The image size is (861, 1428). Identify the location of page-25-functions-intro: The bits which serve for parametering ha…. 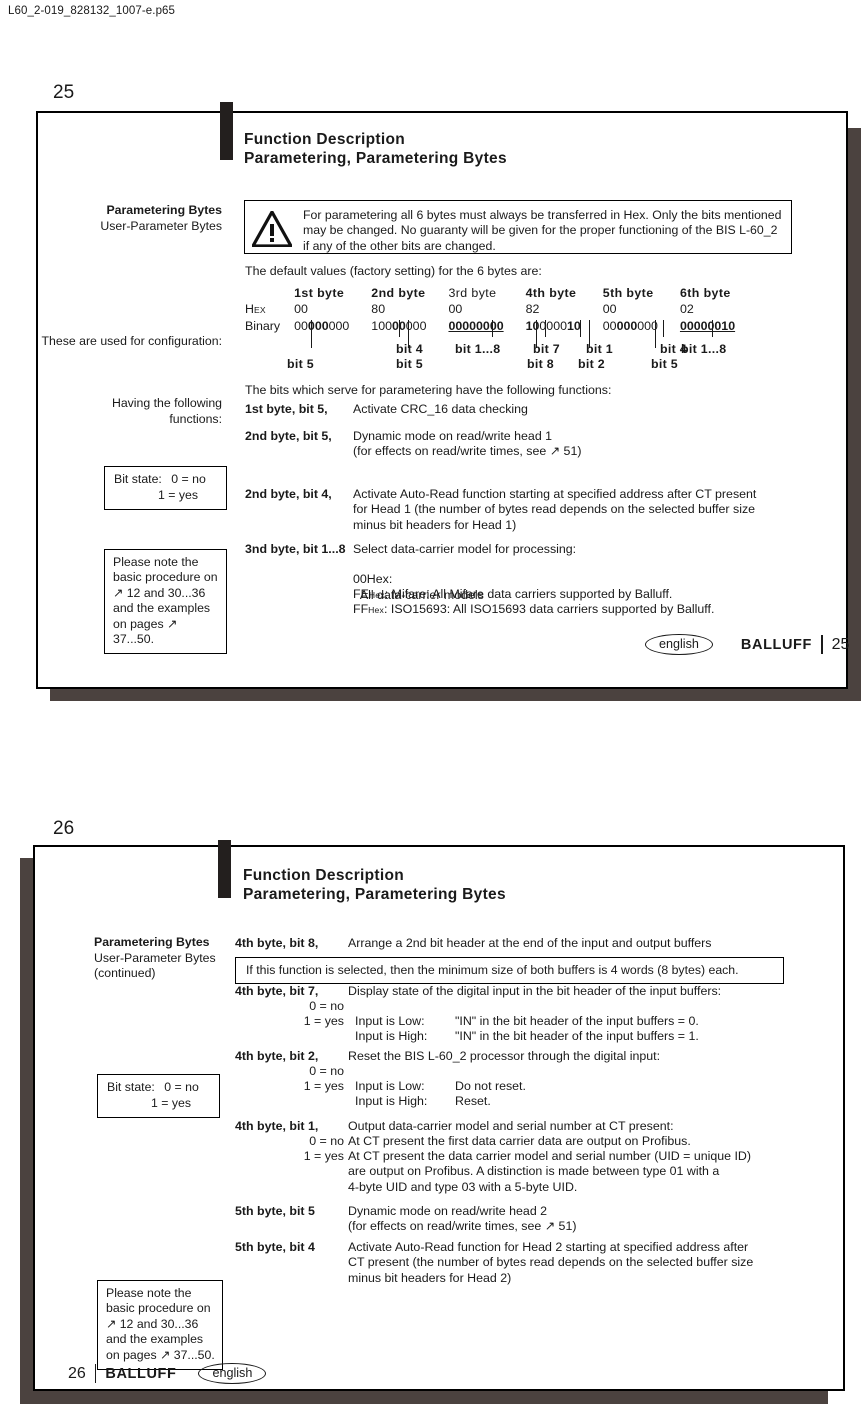
(428, 390).